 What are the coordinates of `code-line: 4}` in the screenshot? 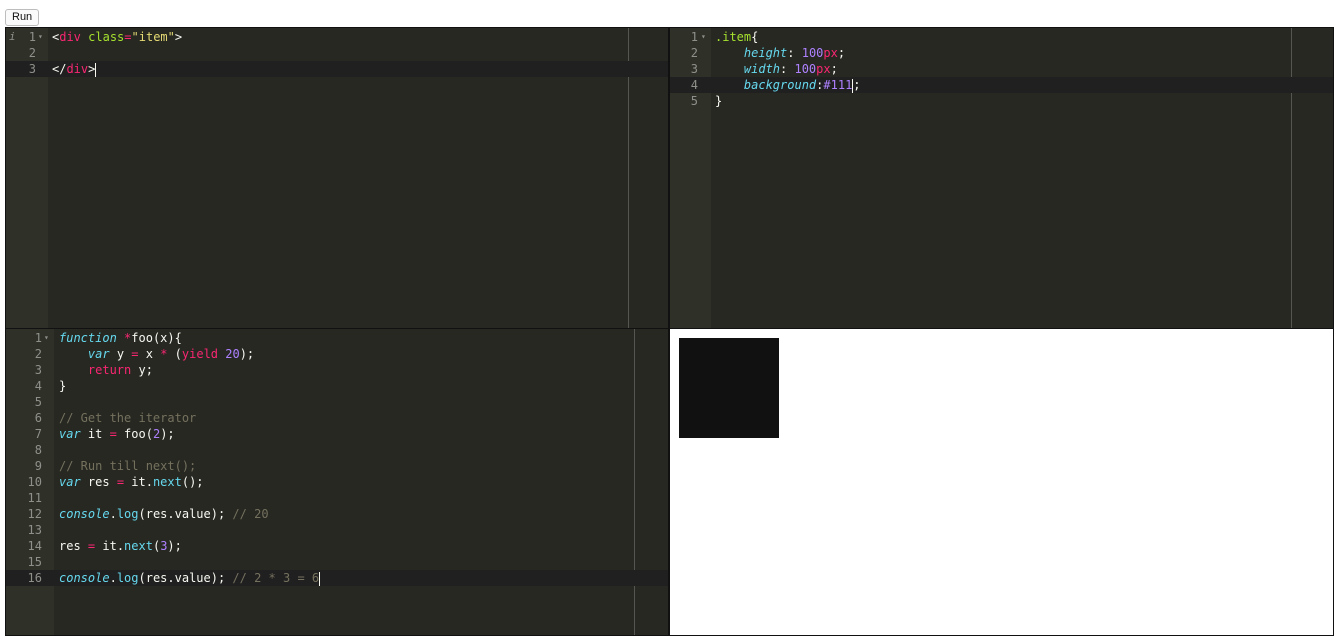 It's located at (337, 386).